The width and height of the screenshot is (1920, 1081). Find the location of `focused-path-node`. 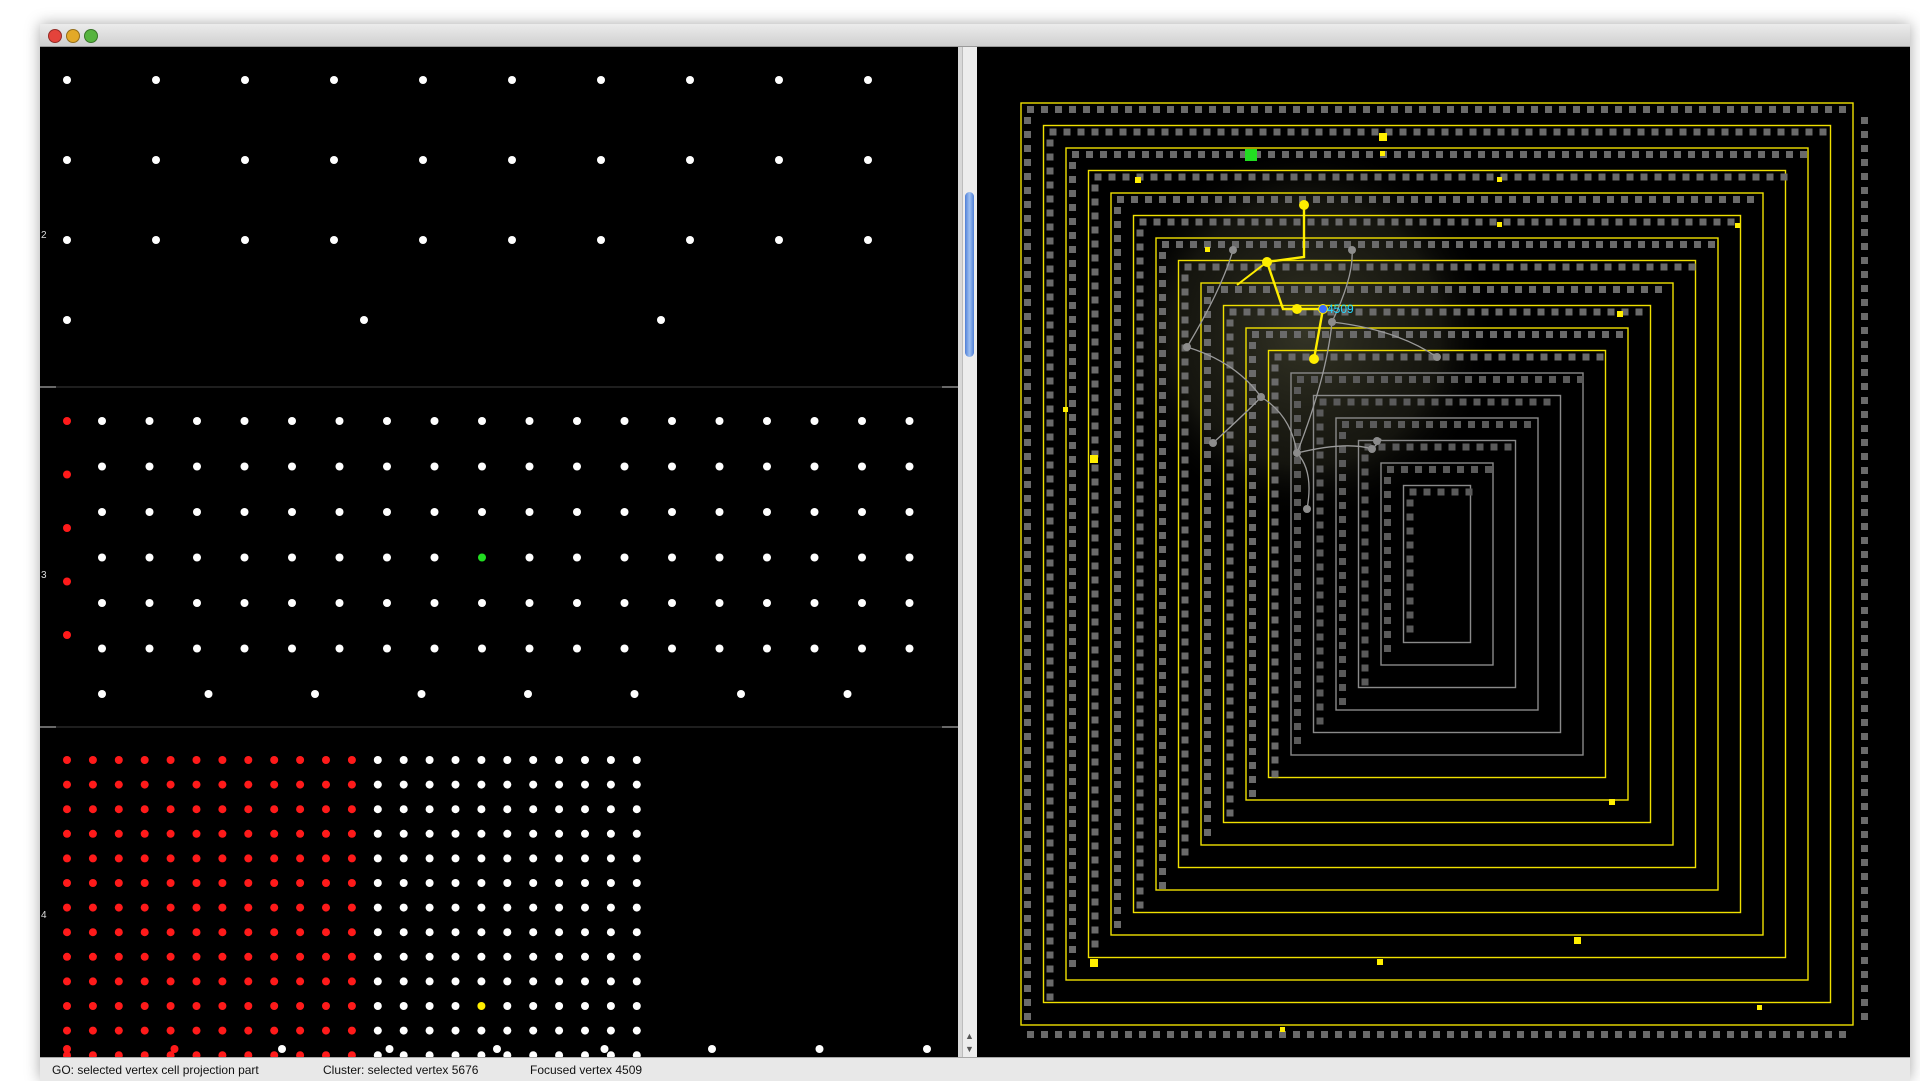

focused-path-node is located at coordinates (1314, 359).